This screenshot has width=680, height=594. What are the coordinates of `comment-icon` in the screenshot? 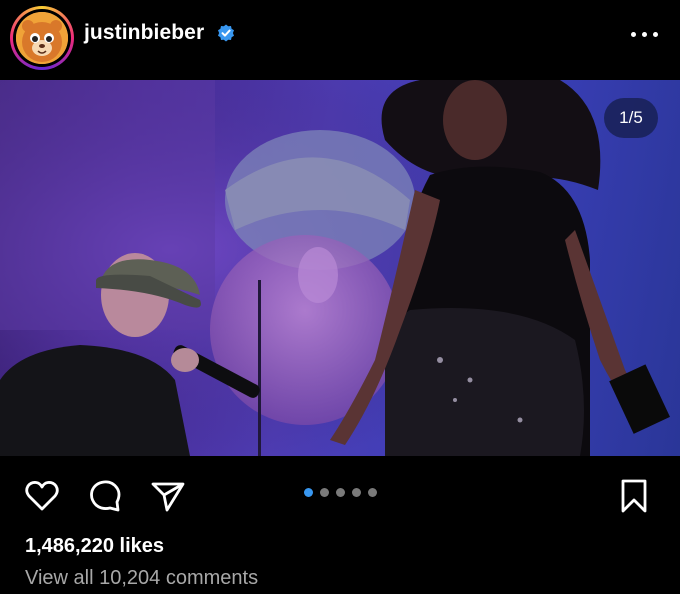 It's located at (105, 496).